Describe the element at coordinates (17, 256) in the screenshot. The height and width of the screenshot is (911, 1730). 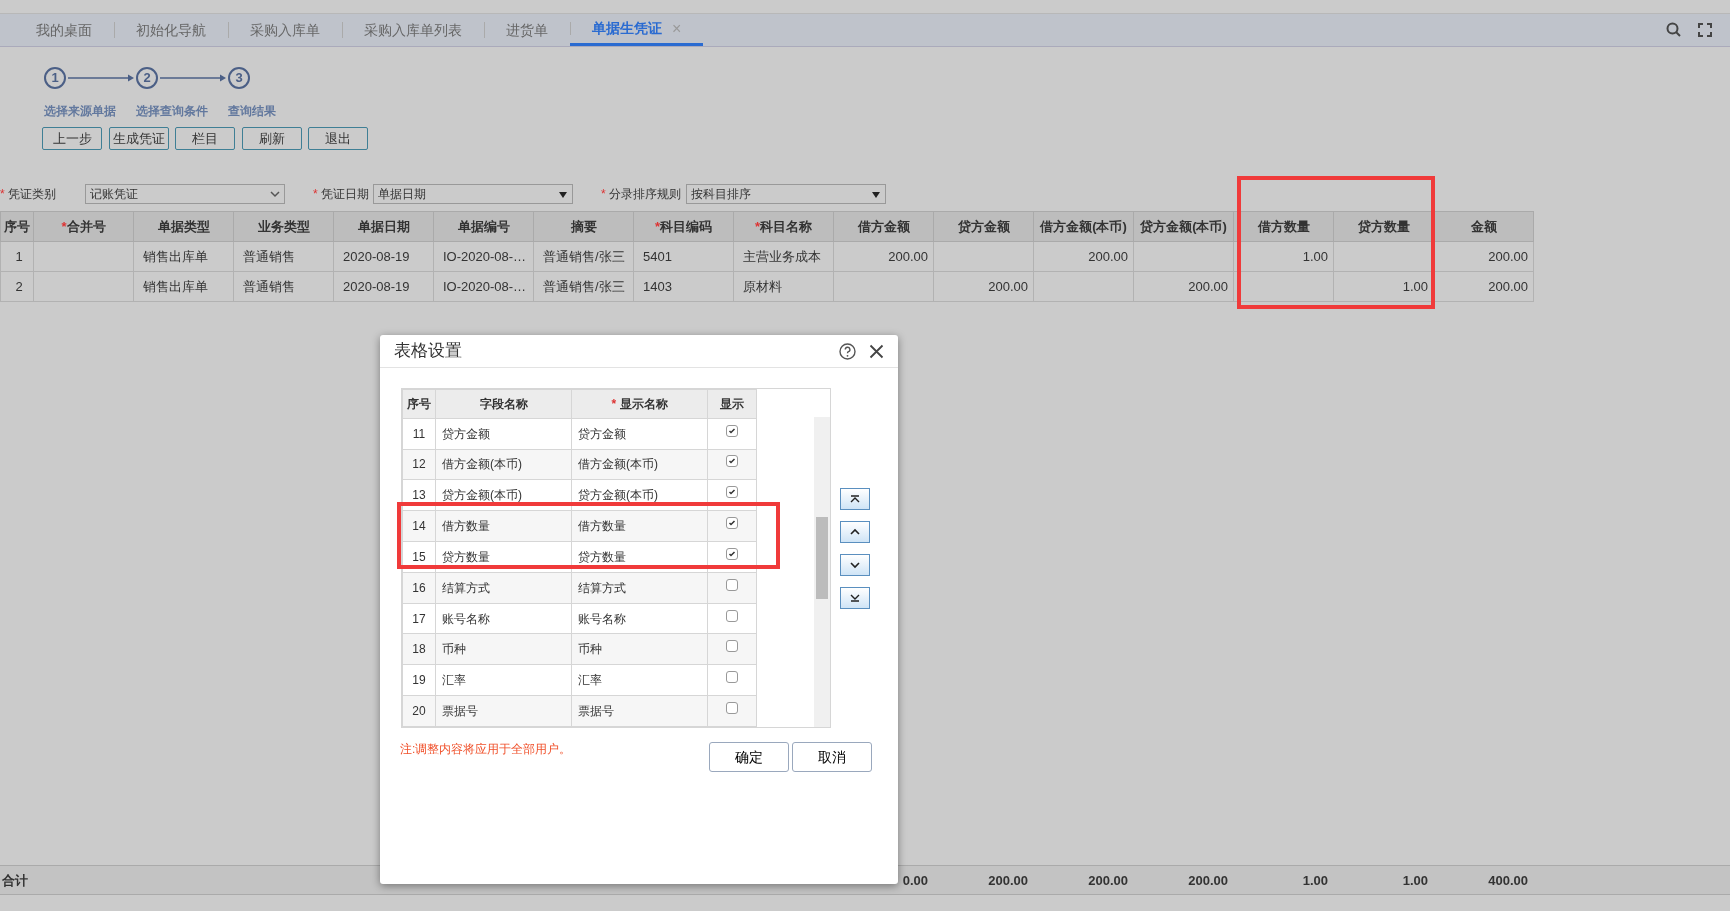
I see `table-cell: 1` at that location.